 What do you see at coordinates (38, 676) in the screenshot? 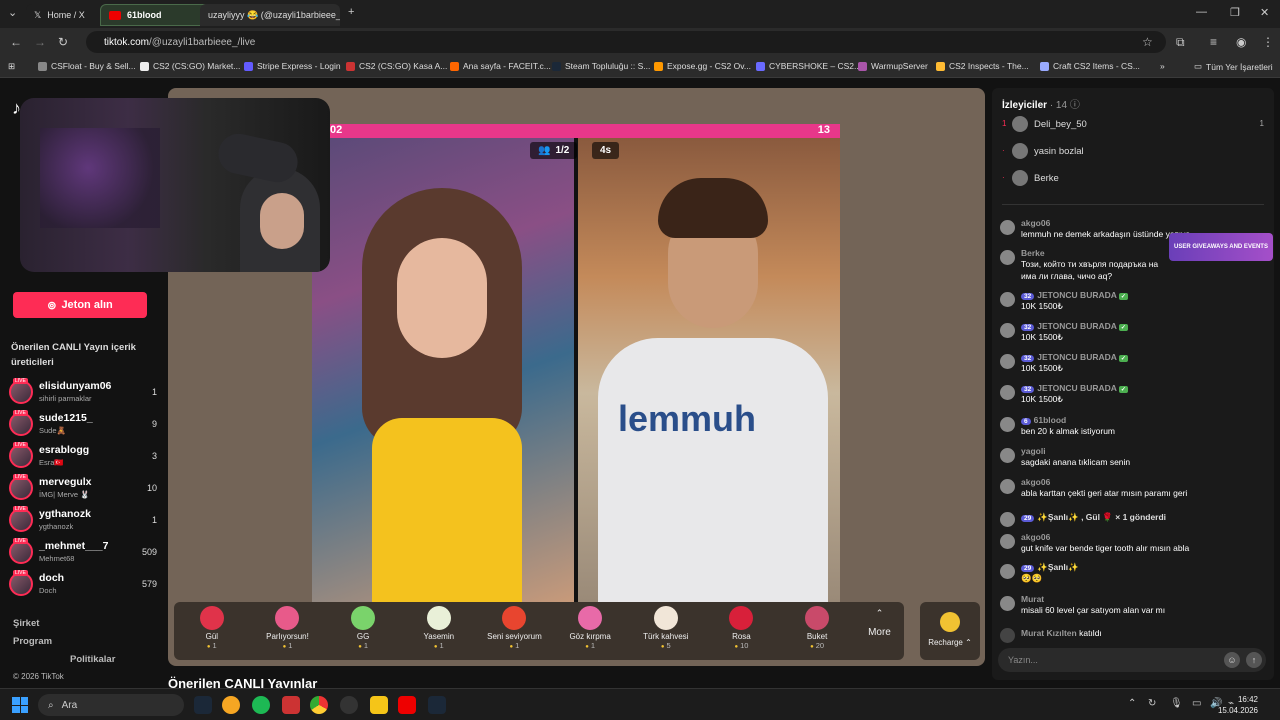
I see `copyright: © 2026 TikTok` at bounding box center [38, 676].